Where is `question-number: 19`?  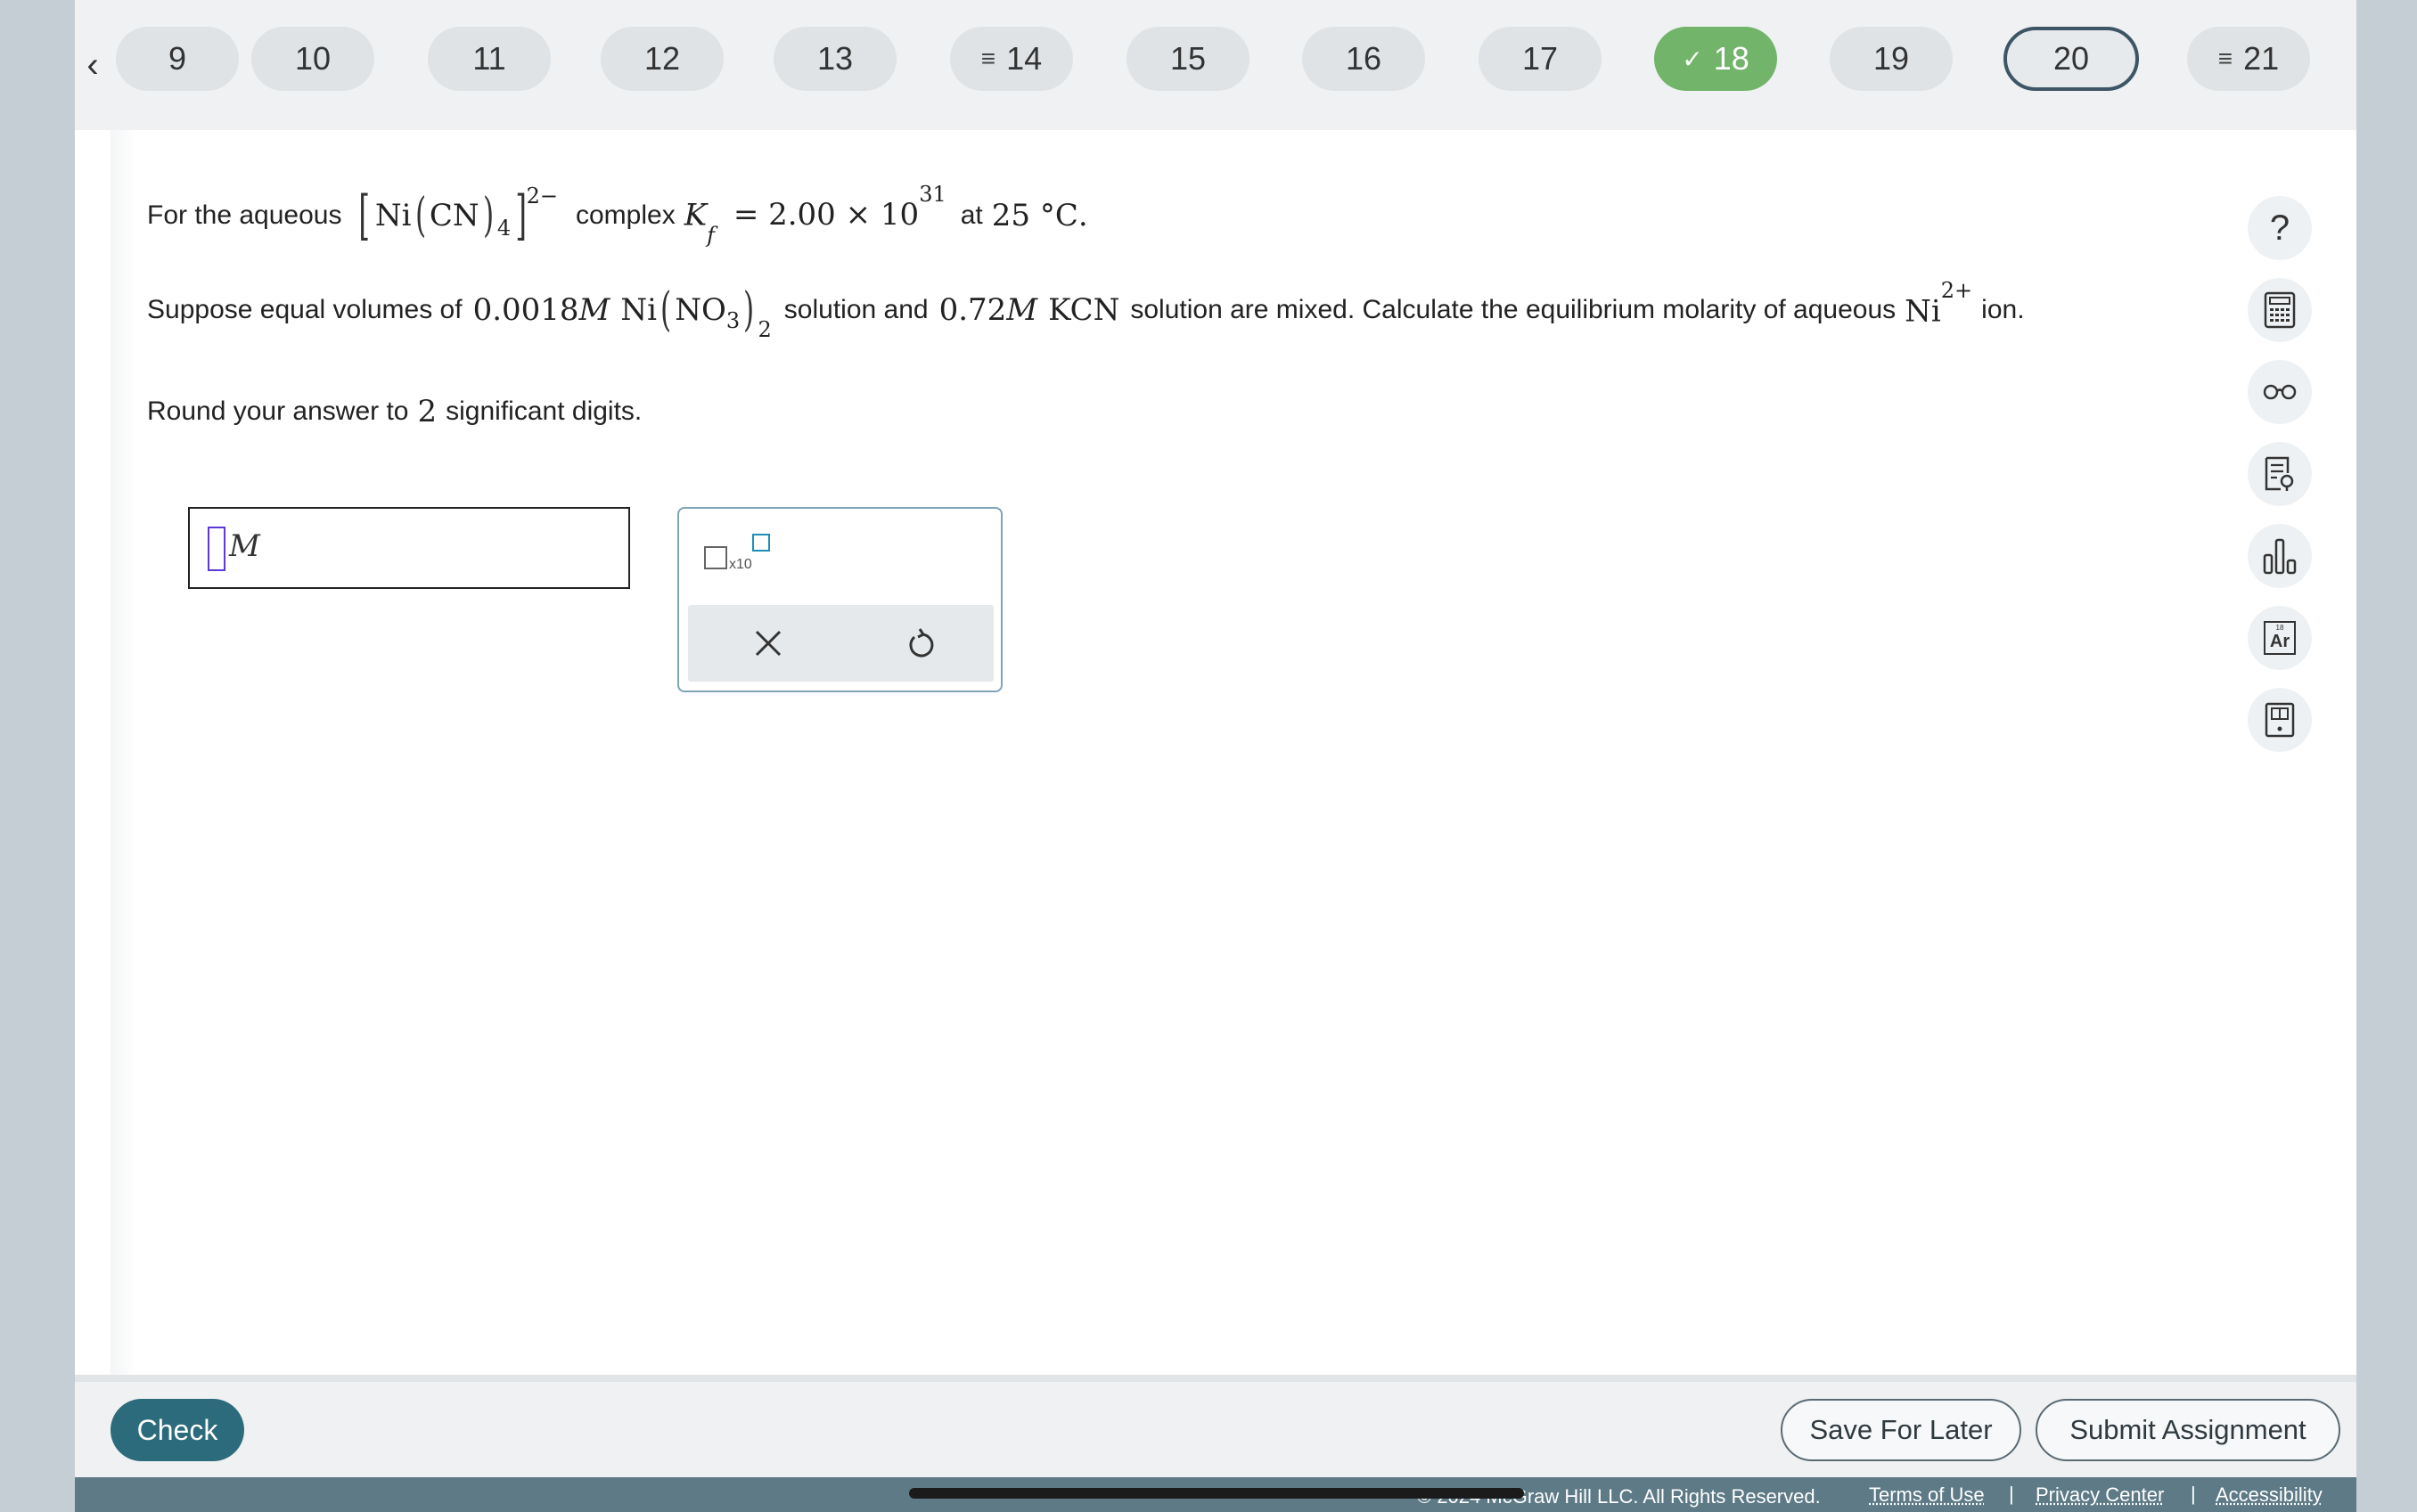 question-number: 19 is located at coordinates (1891, 59).